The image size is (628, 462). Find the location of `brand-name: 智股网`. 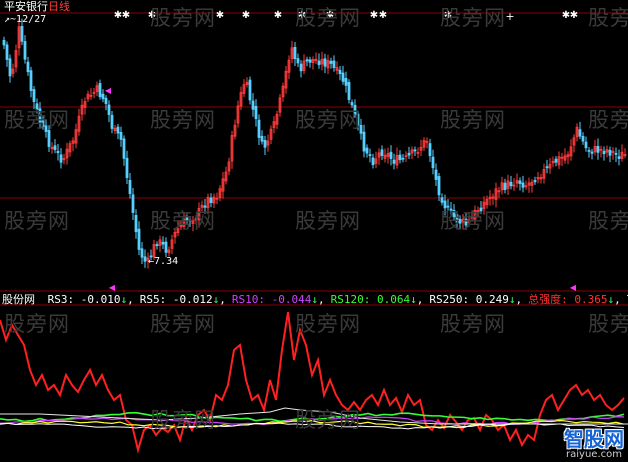

brand-name: 智股网 is located at coordinates (594, 439).